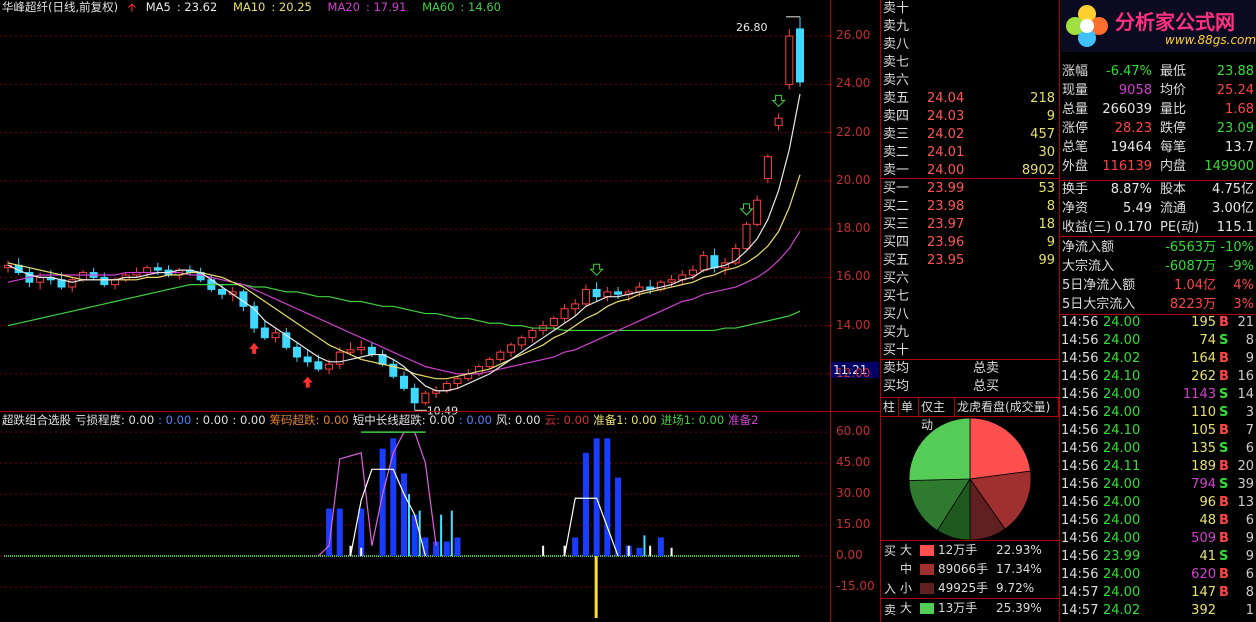 The width and height of the screenshot is (1256, 622). What do you see at coordinates (896, 116) in the screenshot?
I see `sell_book-label: 卖四` at bounding box center [896, 116].